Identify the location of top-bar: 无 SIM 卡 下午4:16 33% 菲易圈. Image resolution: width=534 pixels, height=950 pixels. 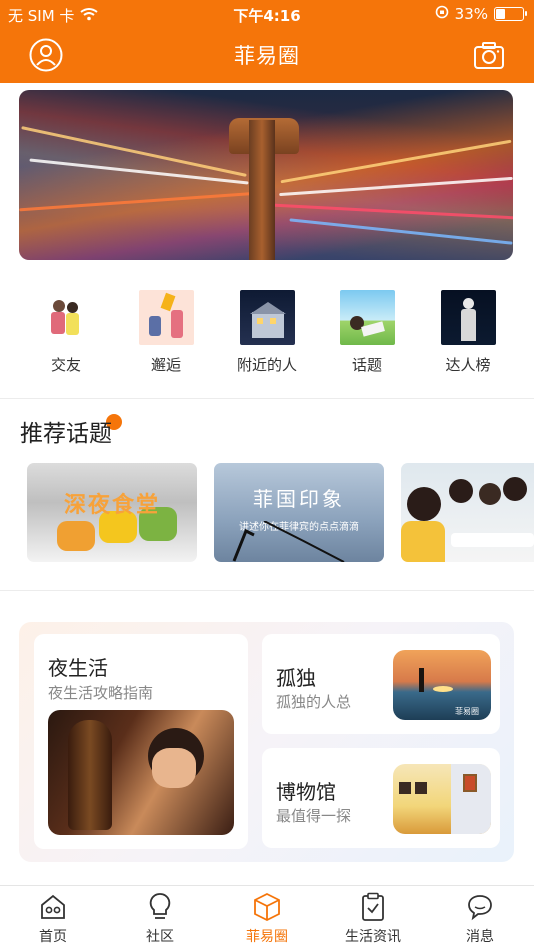
(267, 41).